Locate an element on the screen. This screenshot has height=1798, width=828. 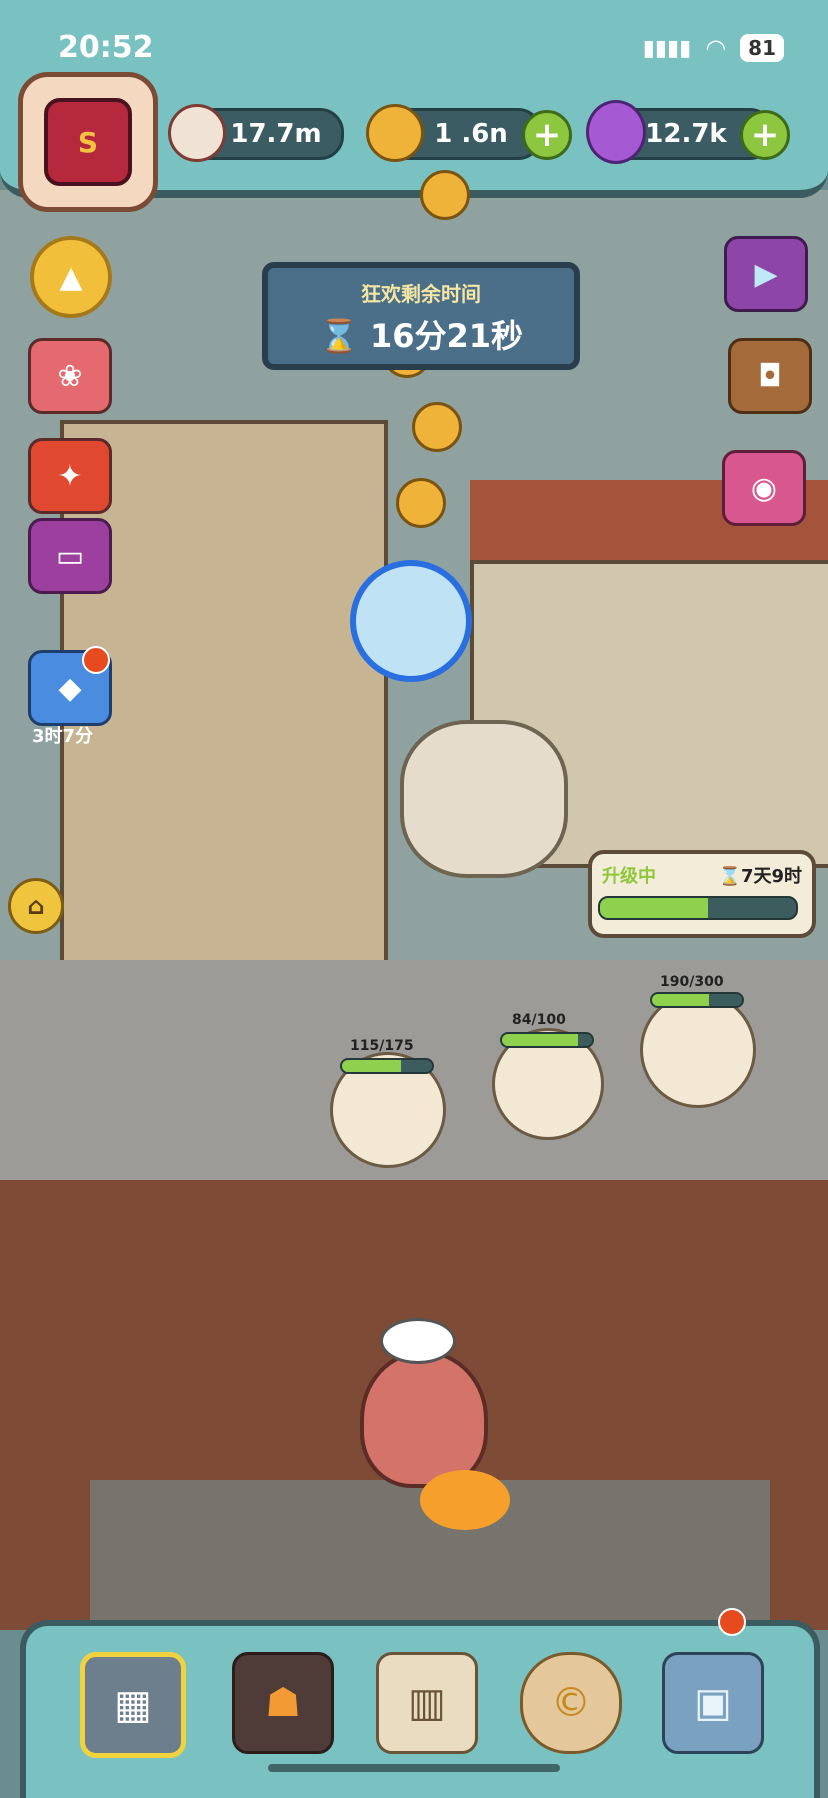
player-avatar: S is located at coordinates (88, 142).